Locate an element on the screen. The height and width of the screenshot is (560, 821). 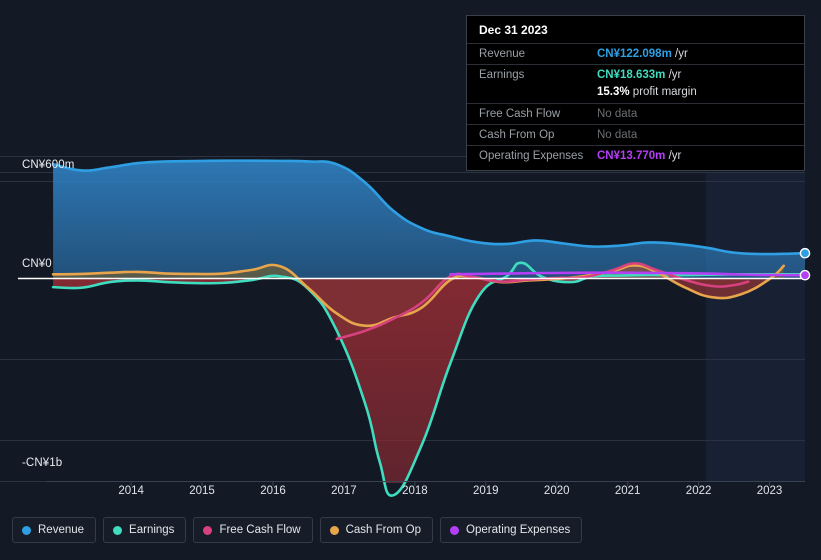
y-axis-label-bottom: -CN¥1b is located at coordinates (42, 463).